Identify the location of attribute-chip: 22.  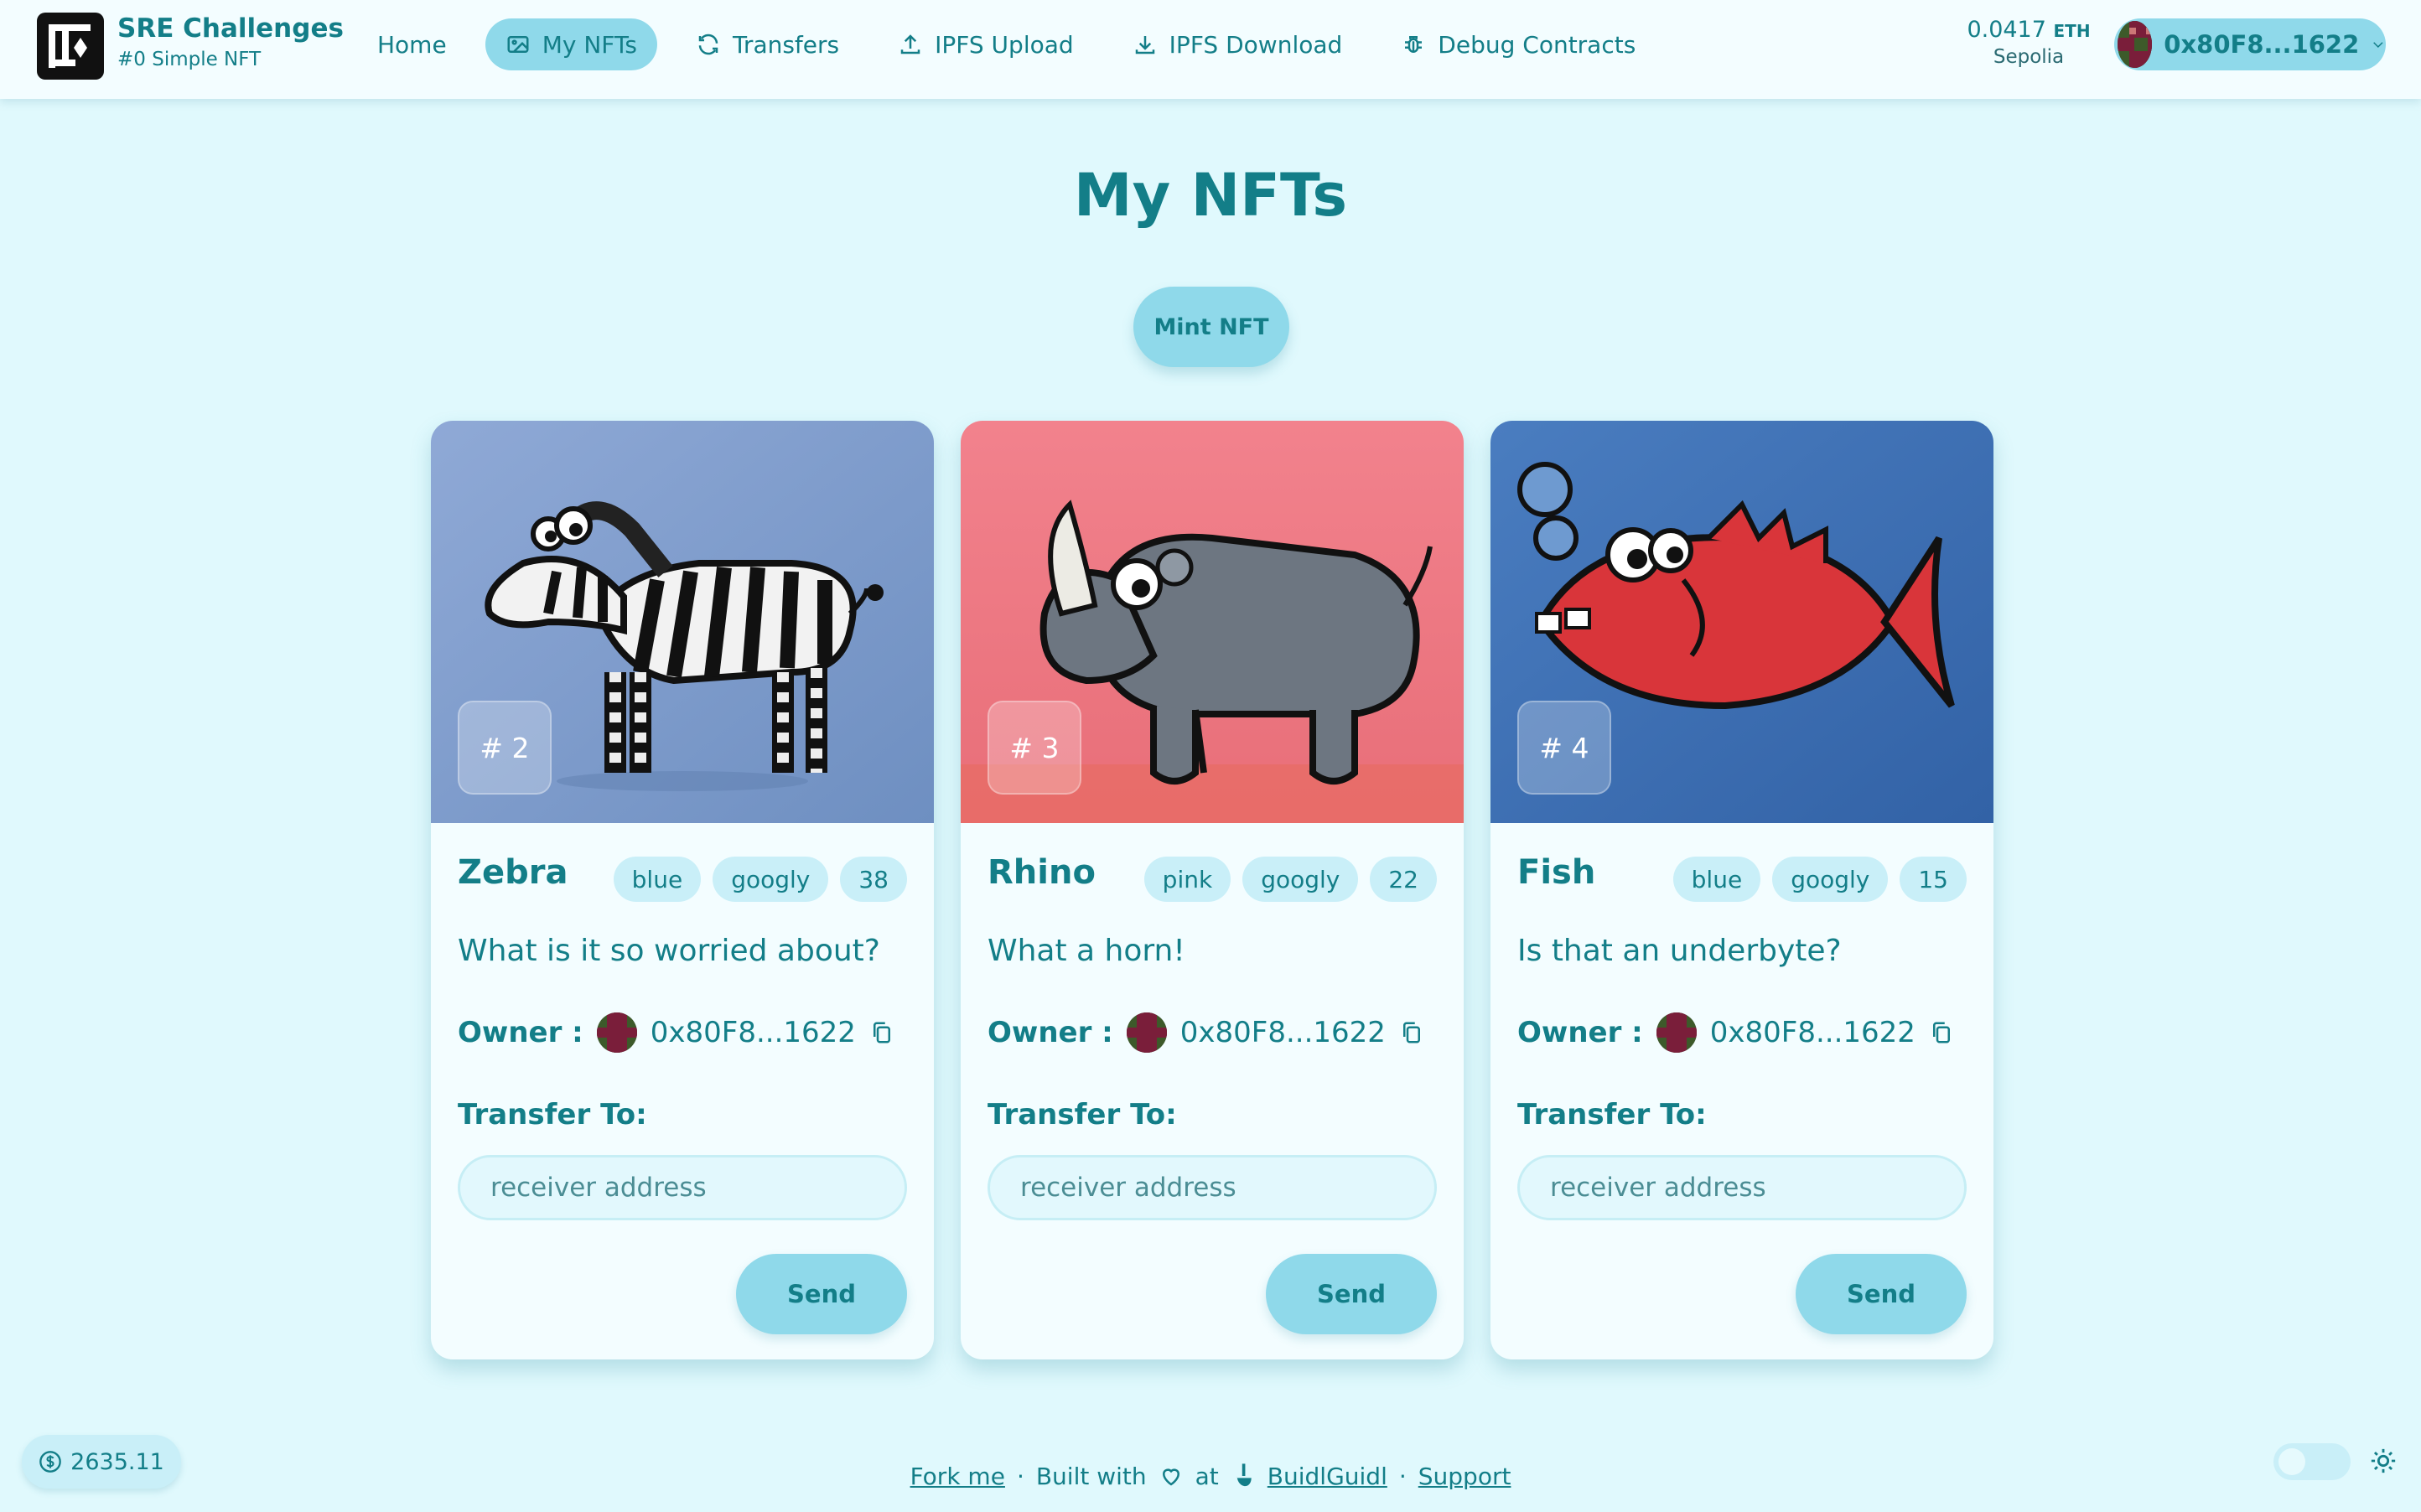
(1403, 879).